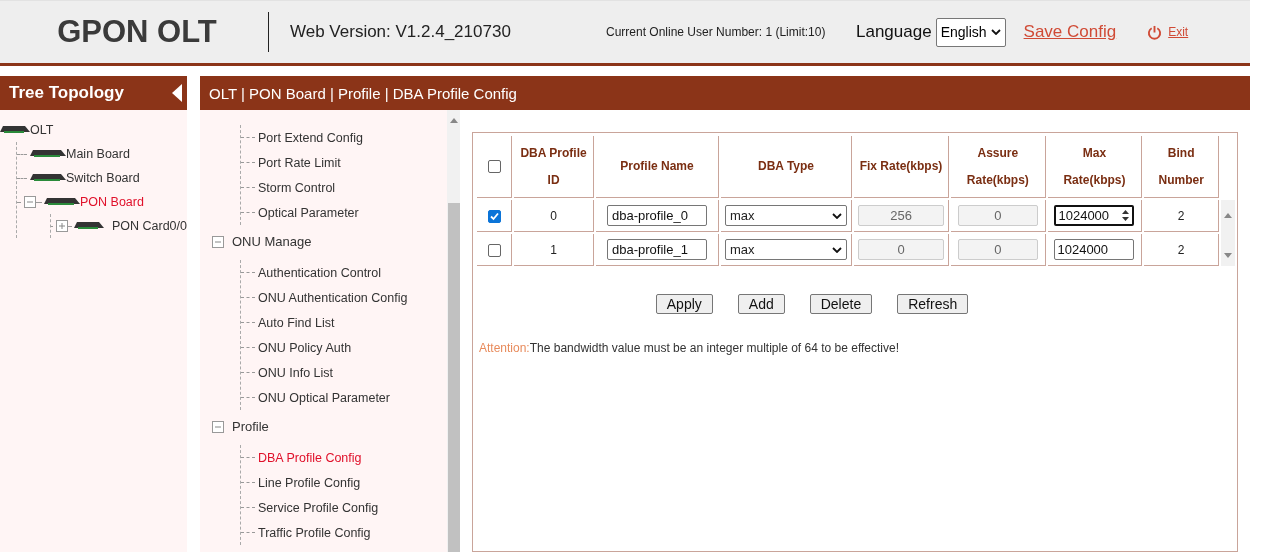 The image size is (1266, 552). I want to click on menu-item: Port Rate Limit, so click(299, 162).